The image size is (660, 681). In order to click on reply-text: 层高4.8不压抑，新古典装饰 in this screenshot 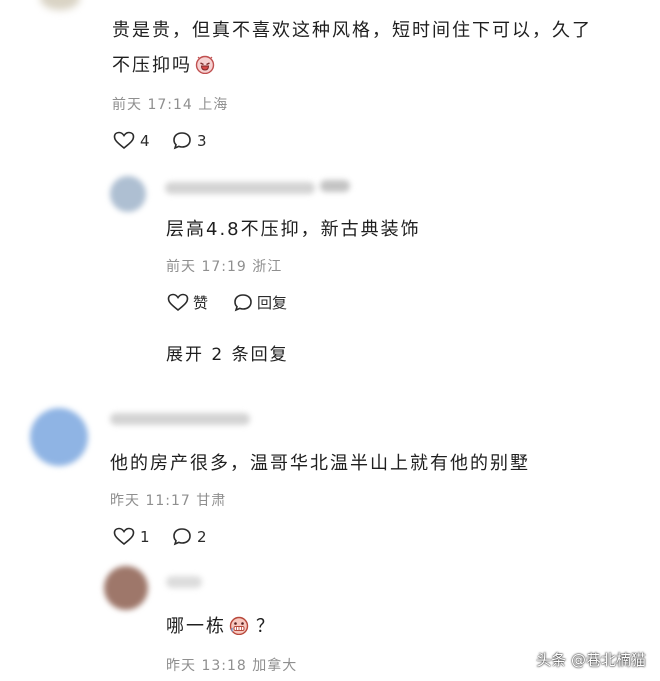, I will do `click(293, 229)`.